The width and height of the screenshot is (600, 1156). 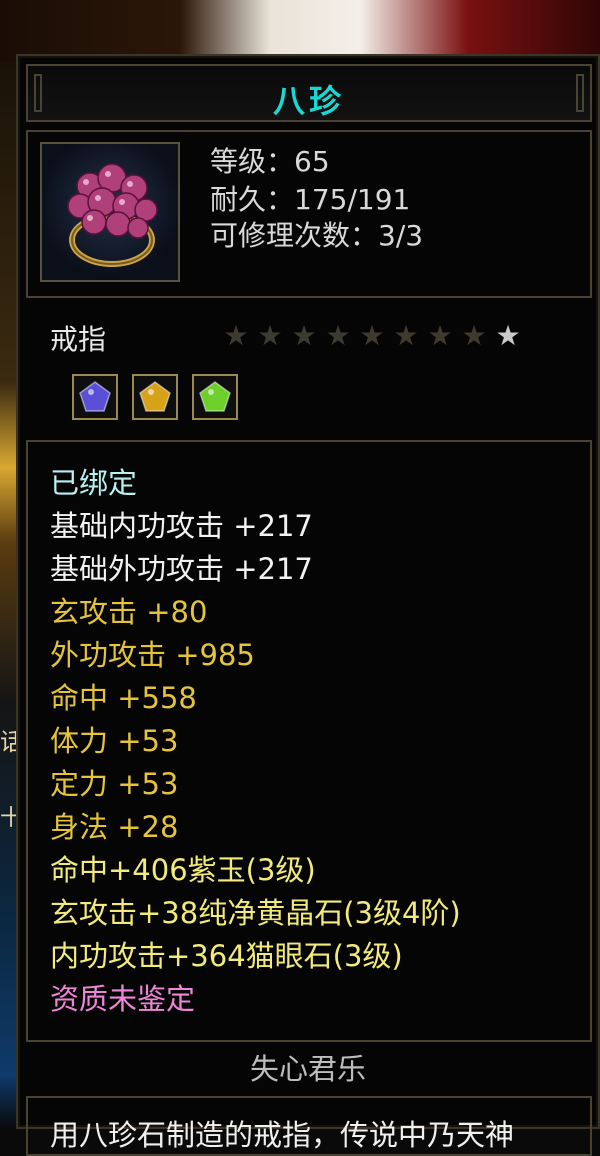 I want to click on ring-icon, so click(x=110, y=212).